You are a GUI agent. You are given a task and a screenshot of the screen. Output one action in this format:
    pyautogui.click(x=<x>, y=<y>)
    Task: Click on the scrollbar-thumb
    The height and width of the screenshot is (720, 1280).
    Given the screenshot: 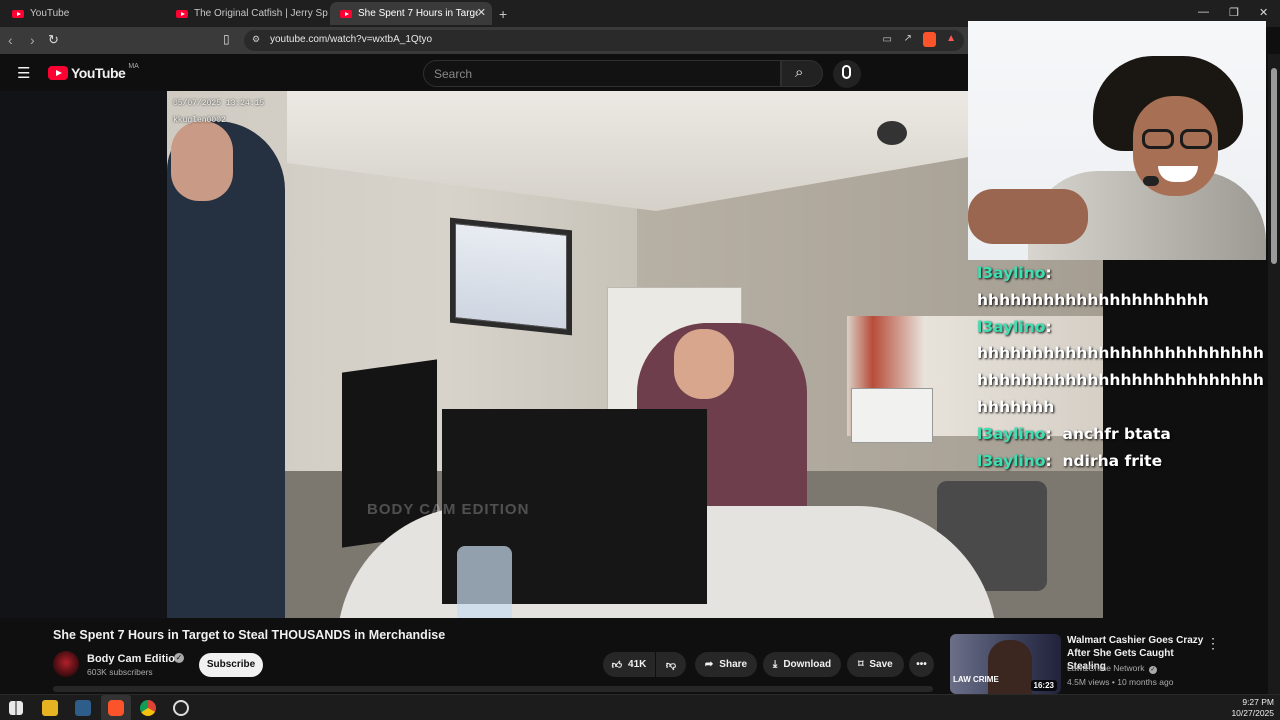 What is the action you would take?
    pyautogui.click(x=1274, y=166)
    